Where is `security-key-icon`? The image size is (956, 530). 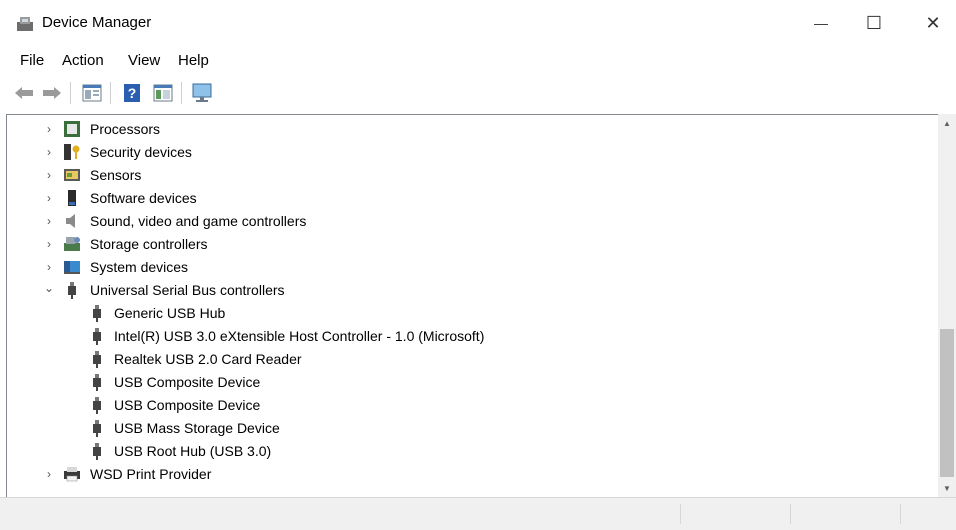
security-key-icon is located at coordinates (72, 152).